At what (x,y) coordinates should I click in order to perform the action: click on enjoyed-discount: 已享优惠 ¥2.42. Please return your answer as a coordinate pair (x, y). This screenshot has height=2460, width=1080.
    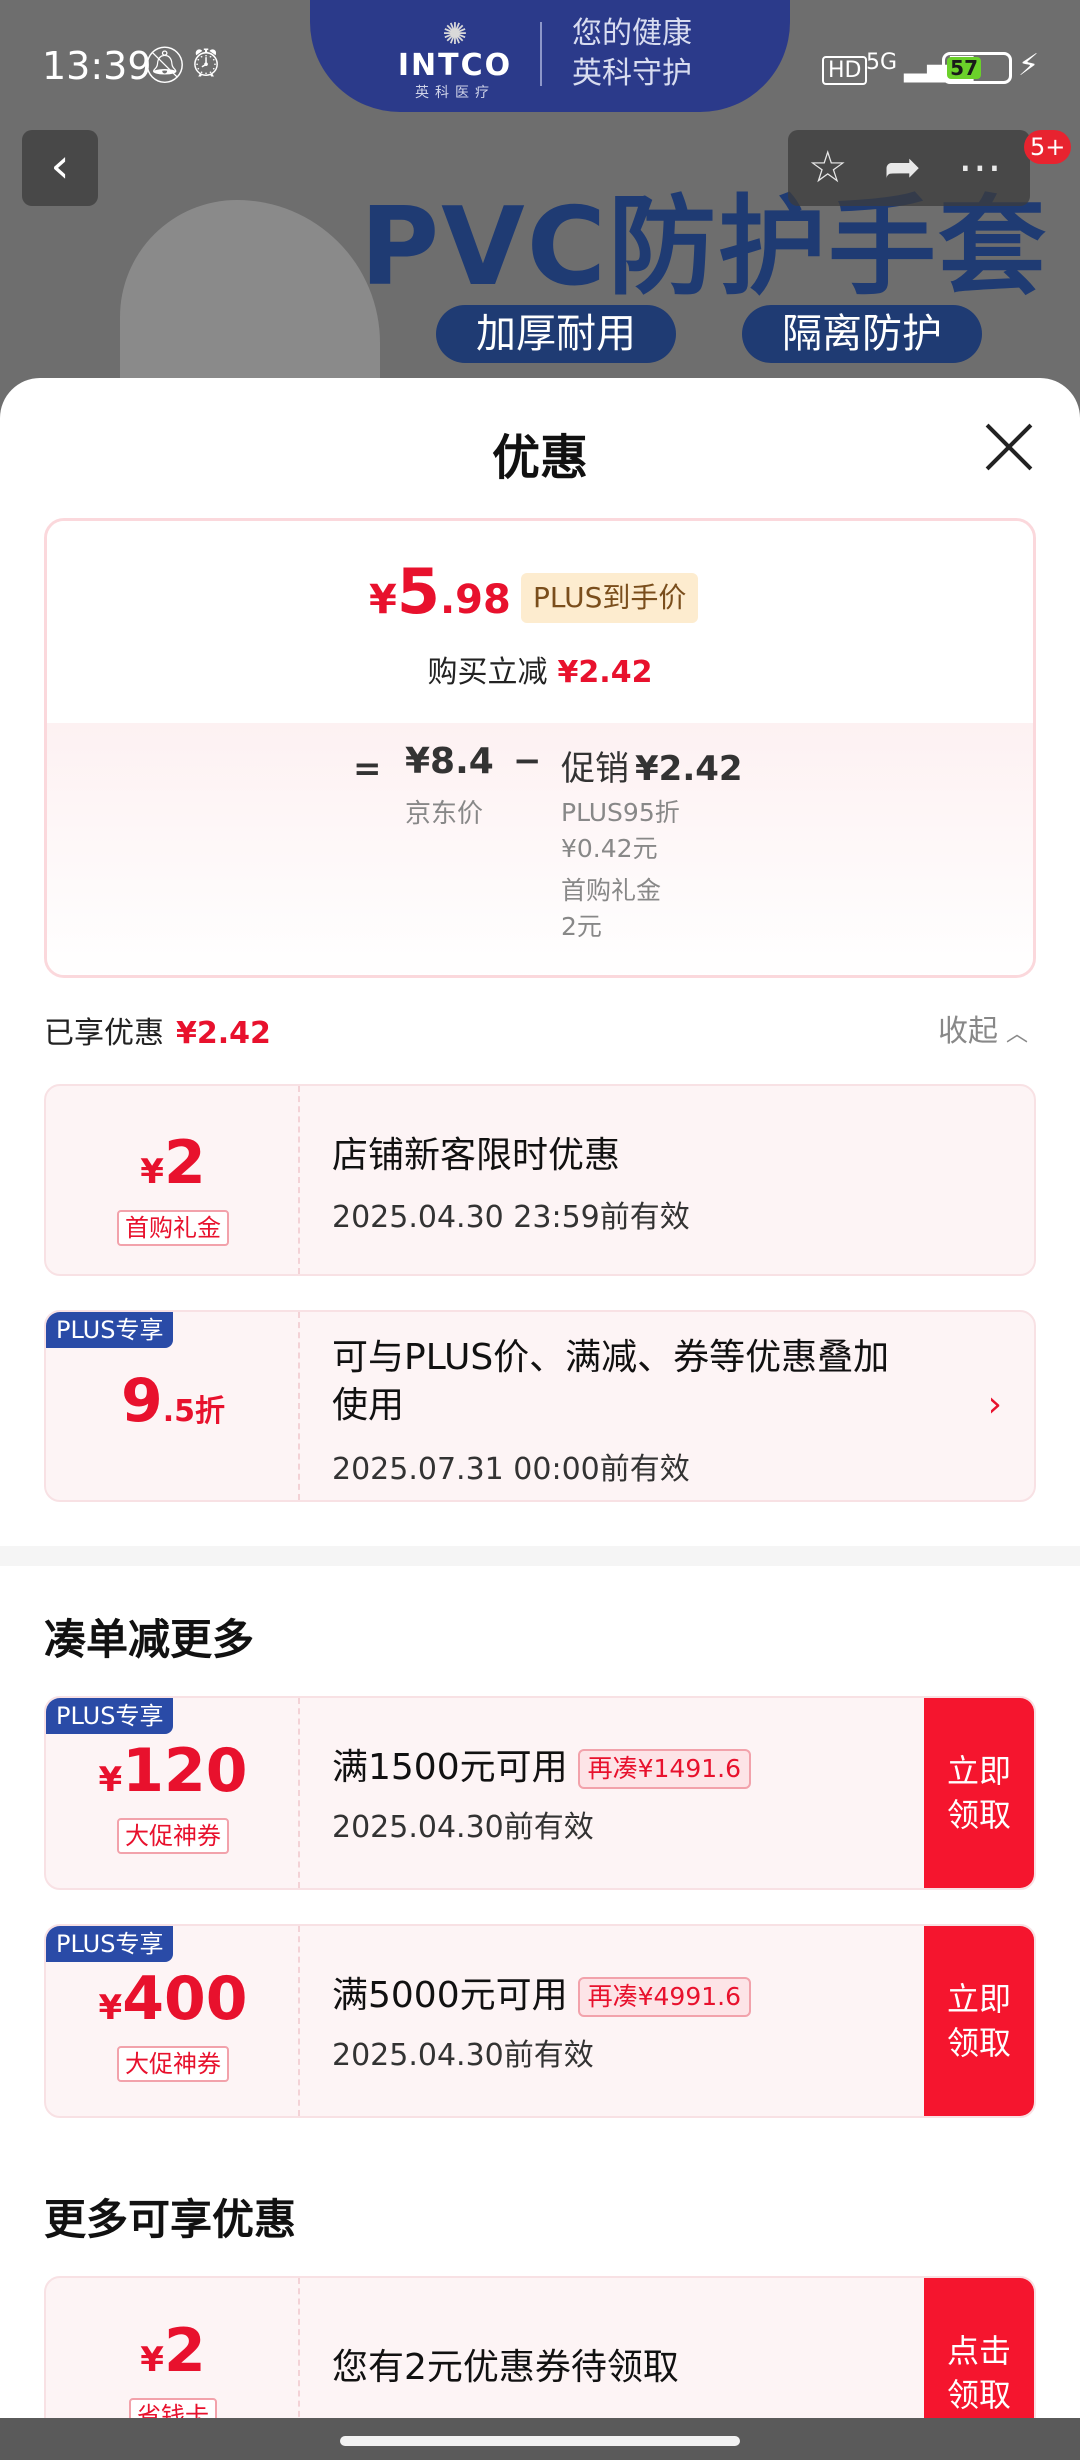
    Looking at the image, I should click on (157, 1030).